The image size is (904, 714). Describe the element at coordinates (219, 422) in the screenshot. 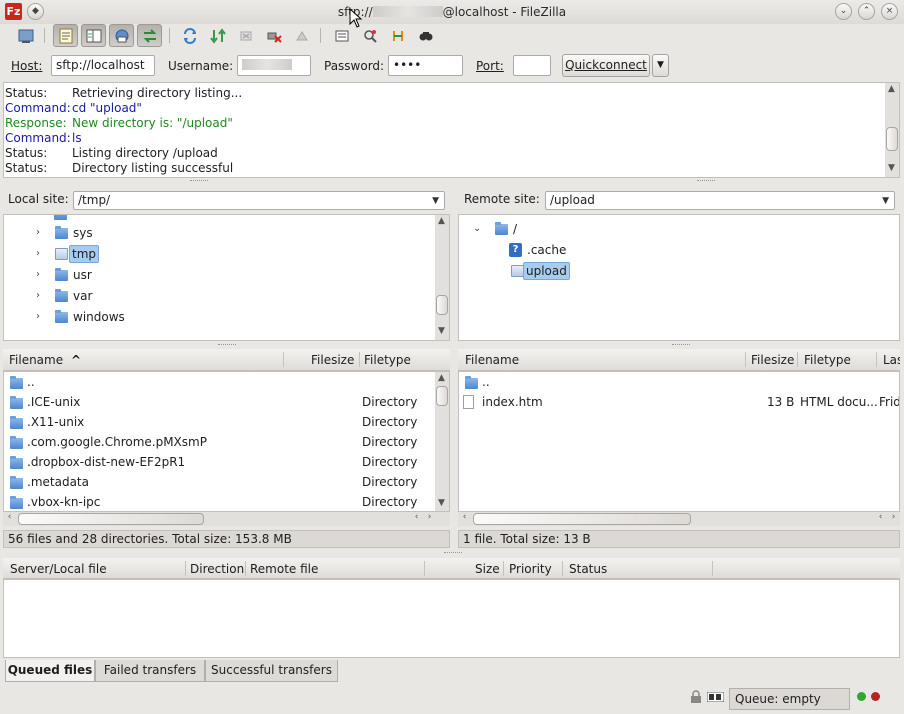

I see `list-item: .X11-unix Directory` at that location.